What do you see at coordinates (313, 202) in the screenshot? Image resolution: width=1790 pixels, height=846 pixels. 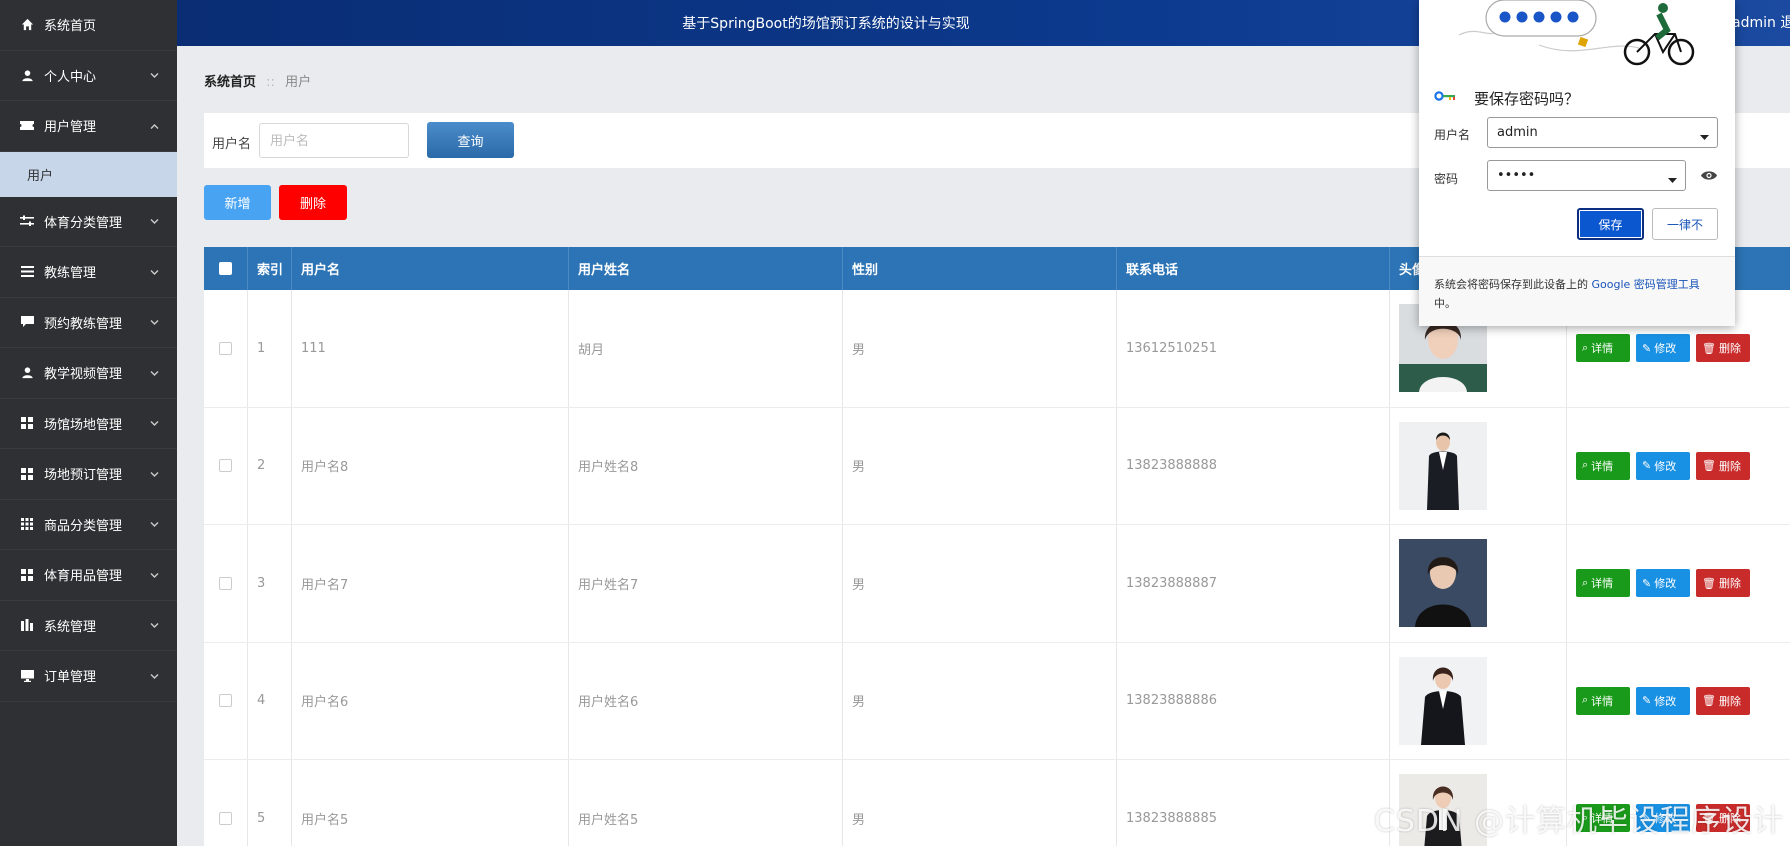 I see `delete-button: 删除` at bounding box center [313, 202].